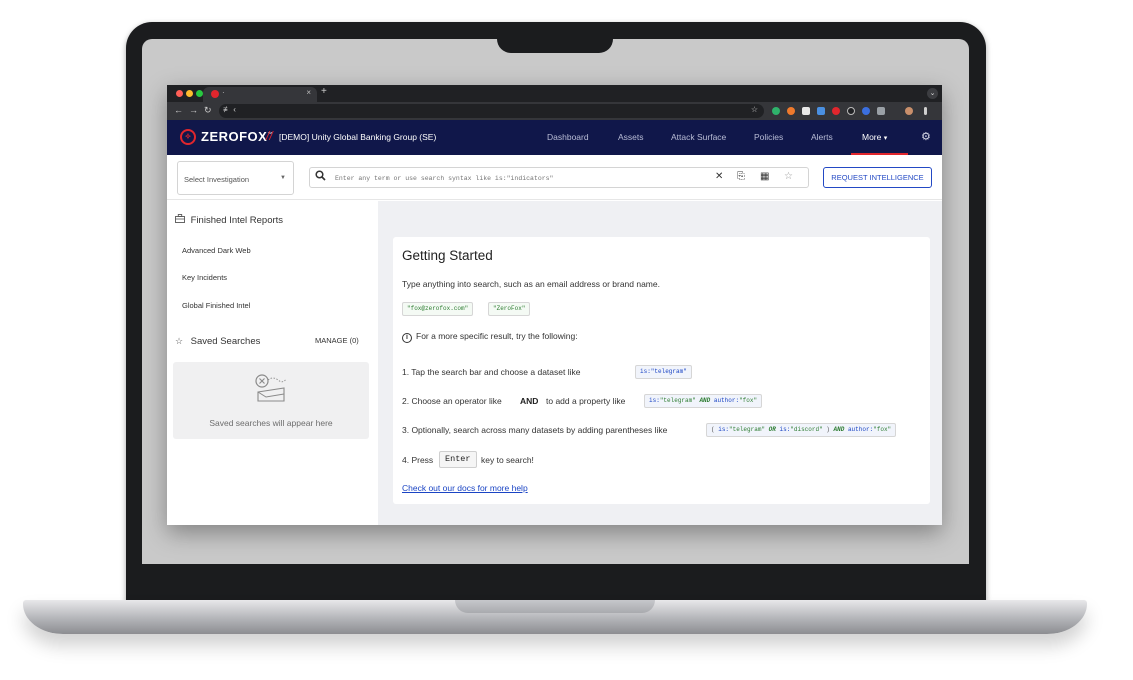  I want to click on window-maximize-button, so click(199, 93).